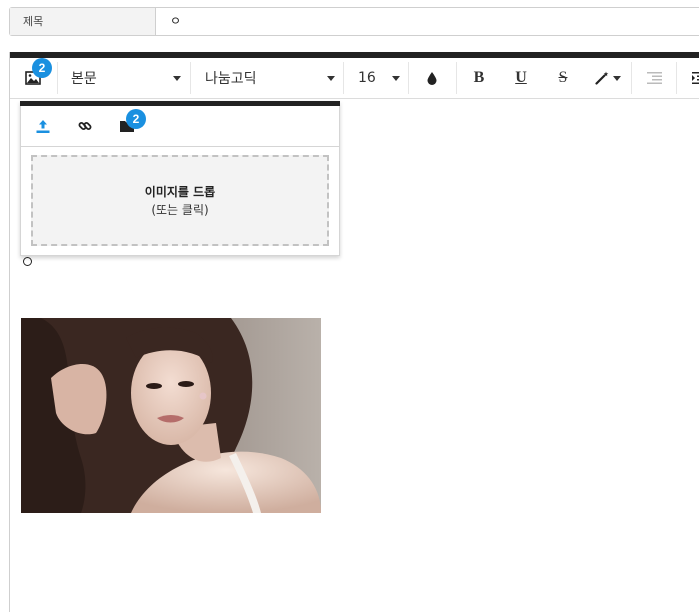 This screenshot has width=699, height=612. What do you see at coordinates (180, 126) in the screenshot?
I see `panel-tabs: 2` at bounding box center [180, 126].